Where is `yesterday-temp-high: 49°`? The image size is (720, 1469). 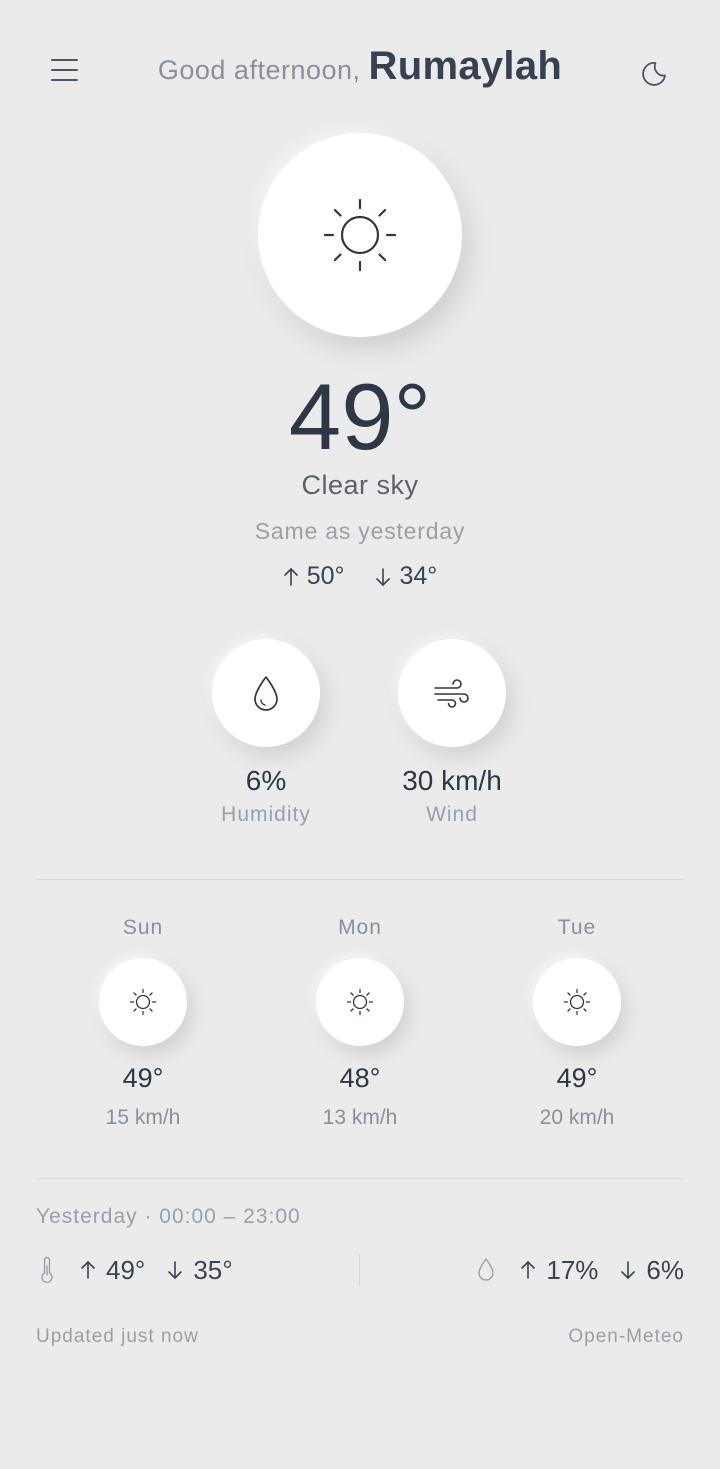 yesterday-temp-high: 49° is located at coordinates (126, 1269).